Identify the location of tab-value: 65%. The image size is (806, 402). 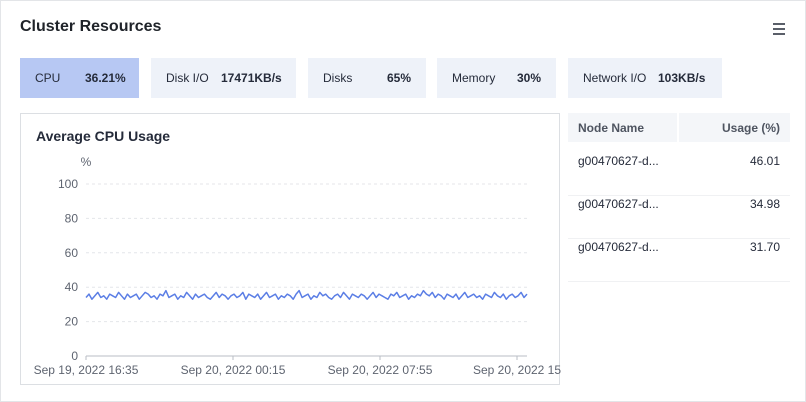
(399, 78).